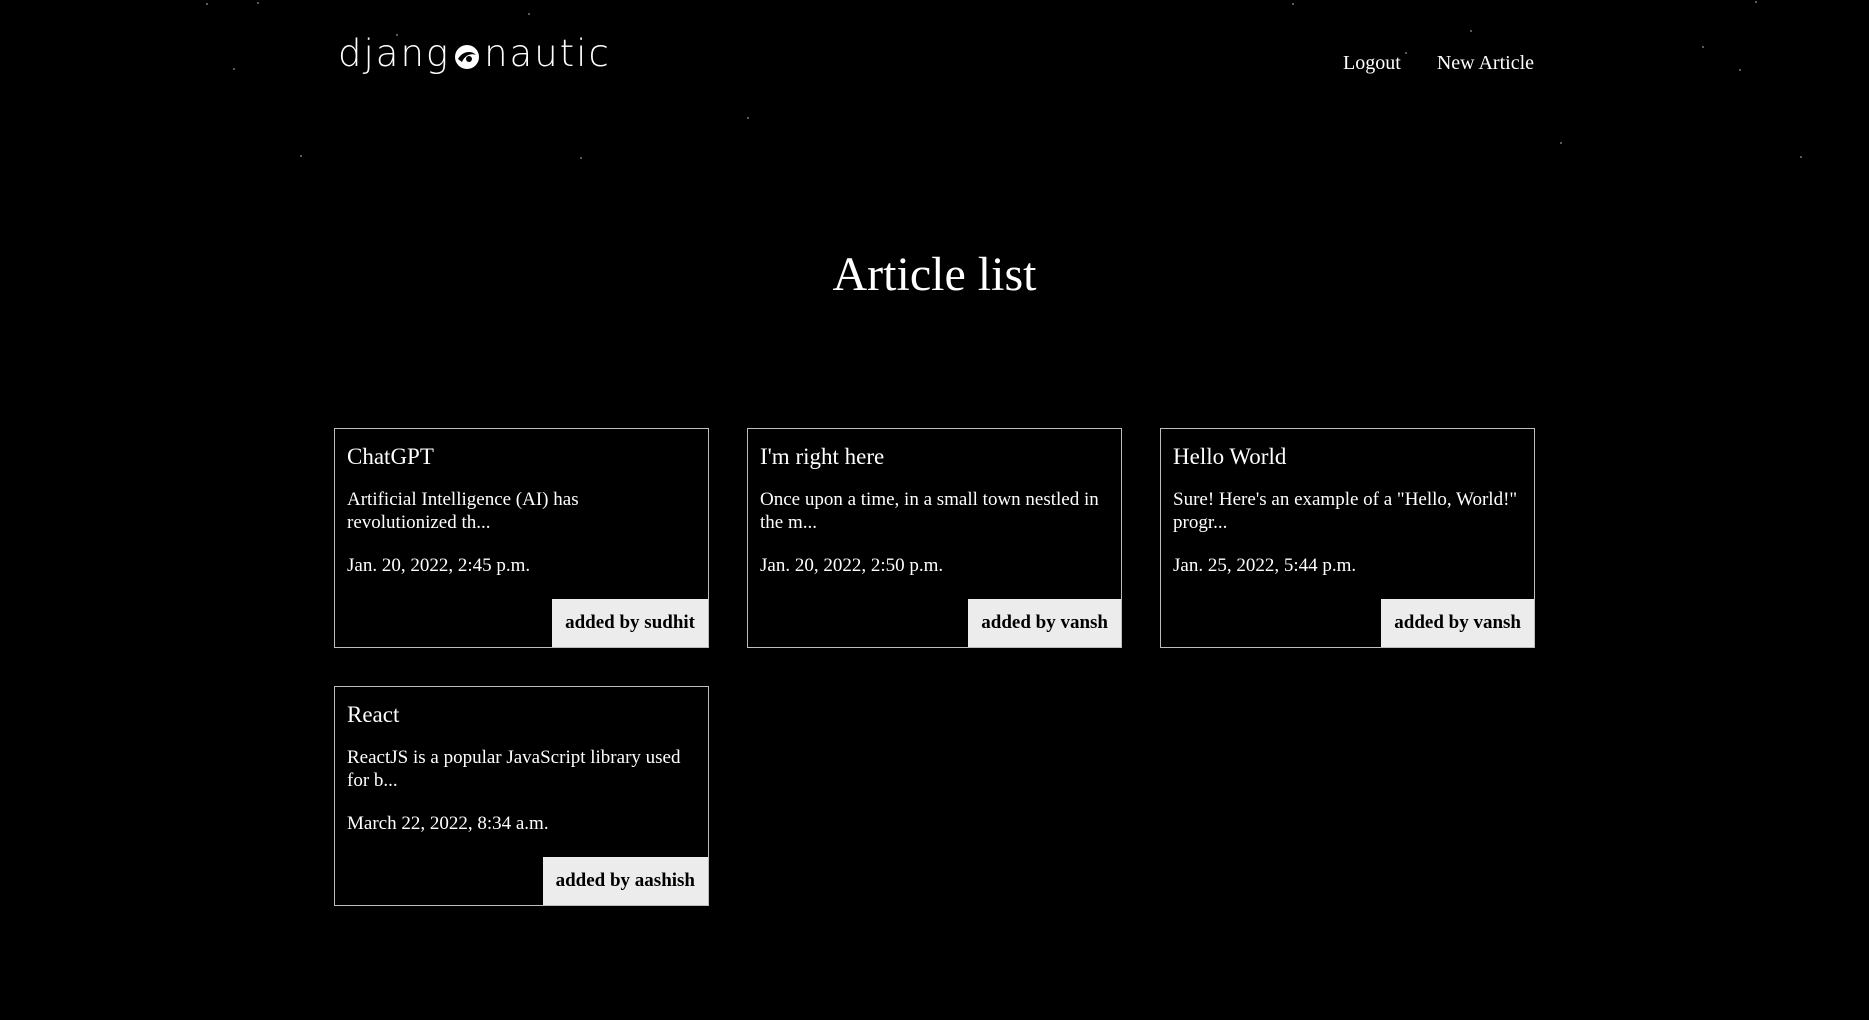 The width and height of the screenshot is (1869, 1020). What do you see at coordinates (625, 881) in the screenshot?
I see `author-badge: added by aashish` at bounding box center [625, 881].